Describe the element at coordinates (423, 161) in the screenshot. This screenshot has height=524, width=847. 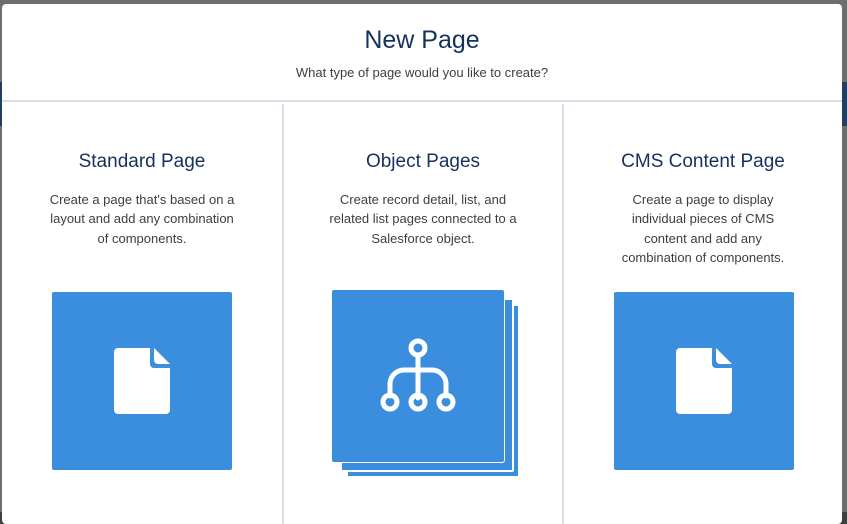
I see `option-title: Object Pages` at that location.